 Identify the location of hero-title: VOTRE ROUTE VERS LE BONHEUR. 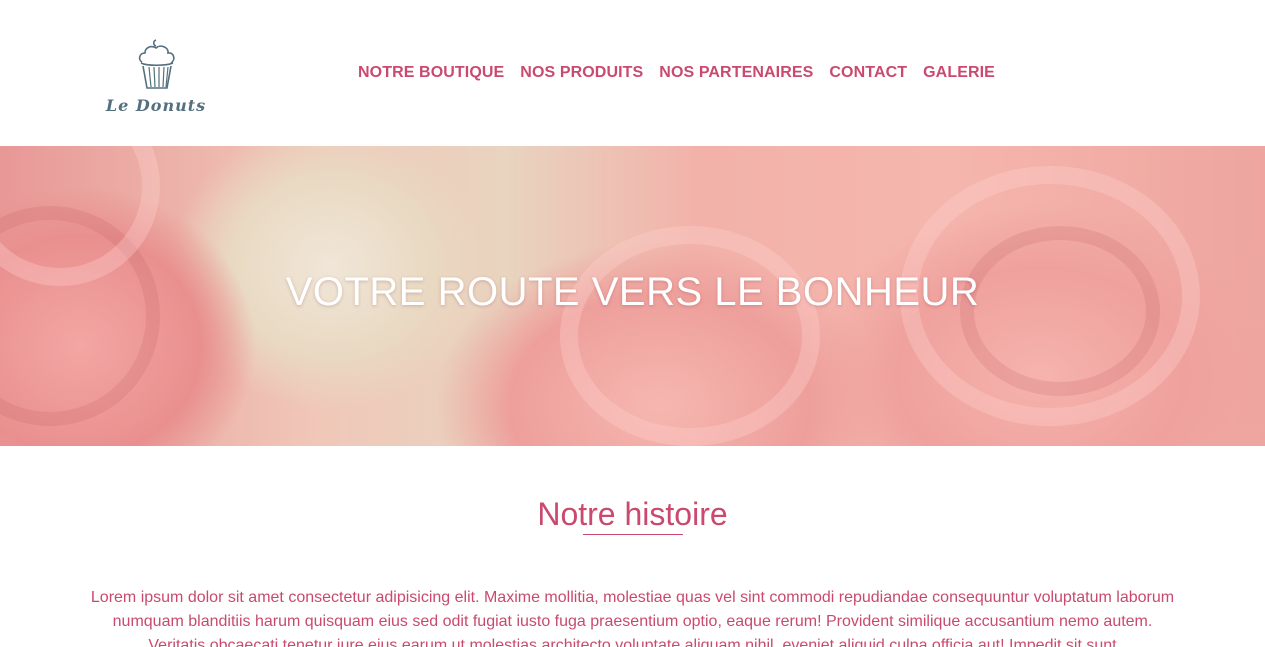
(632, 292).